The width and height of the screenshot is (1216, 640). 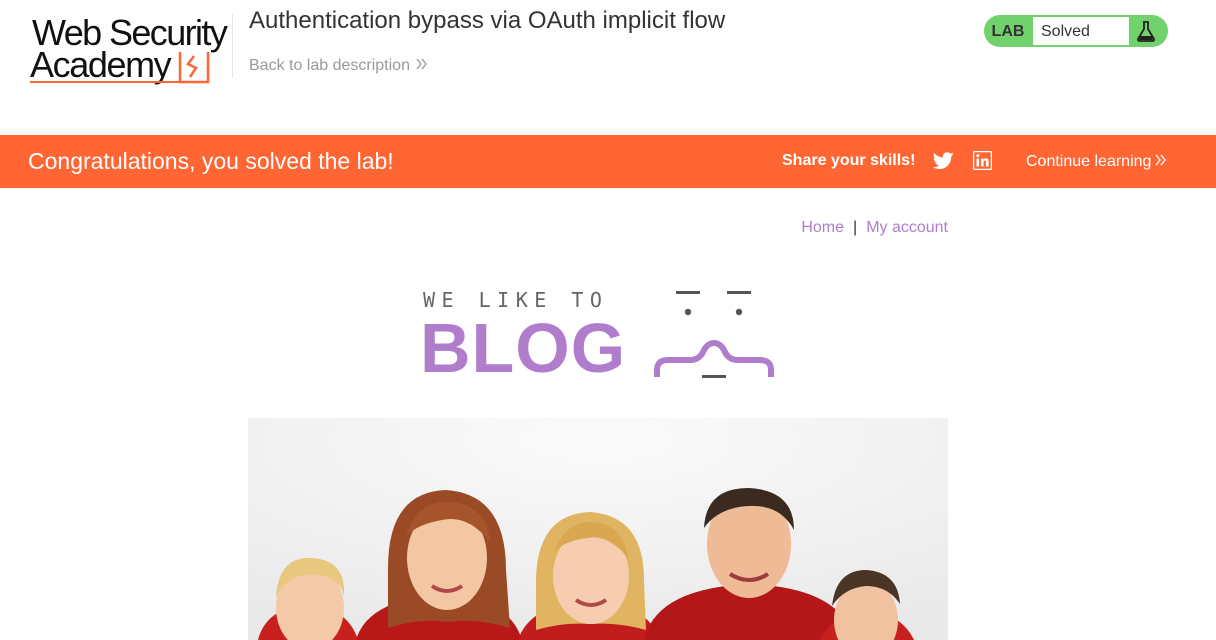 I want to click on blog-top-links: Home | My account, so click(x=854, y=228).